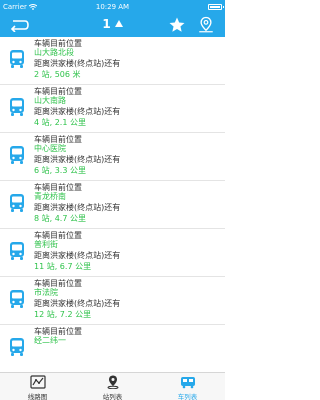 The width and height of the screenshot is (320, 400). What do you see at coordinates (118, 23) in the screenshot?
I see `triangle-up-icon` at bounding box center [118, 23].